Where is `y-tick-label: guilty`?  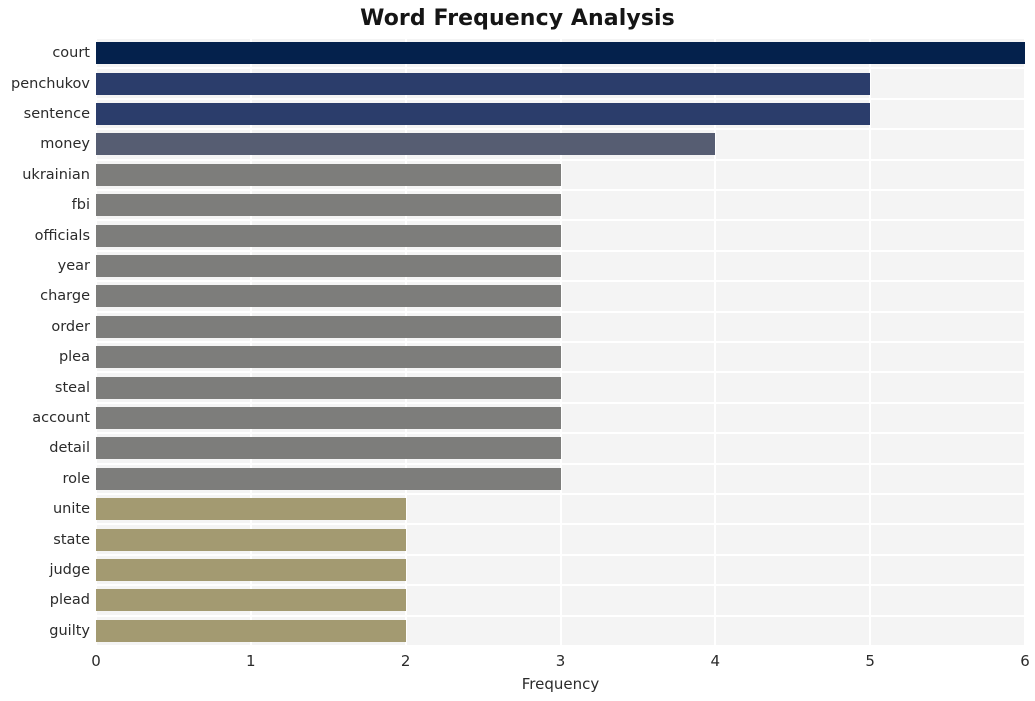 y-tick-label: guilty is located at coordinates (69, 630).